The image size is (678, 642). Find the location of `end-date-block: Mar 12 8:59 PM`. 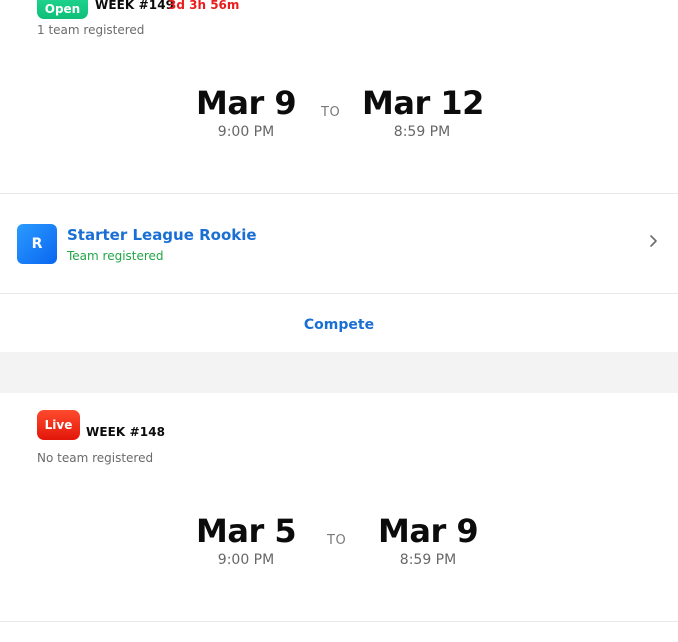

end-date-block: Mar 12 8:59 PM is located at coordinates (423, 112).